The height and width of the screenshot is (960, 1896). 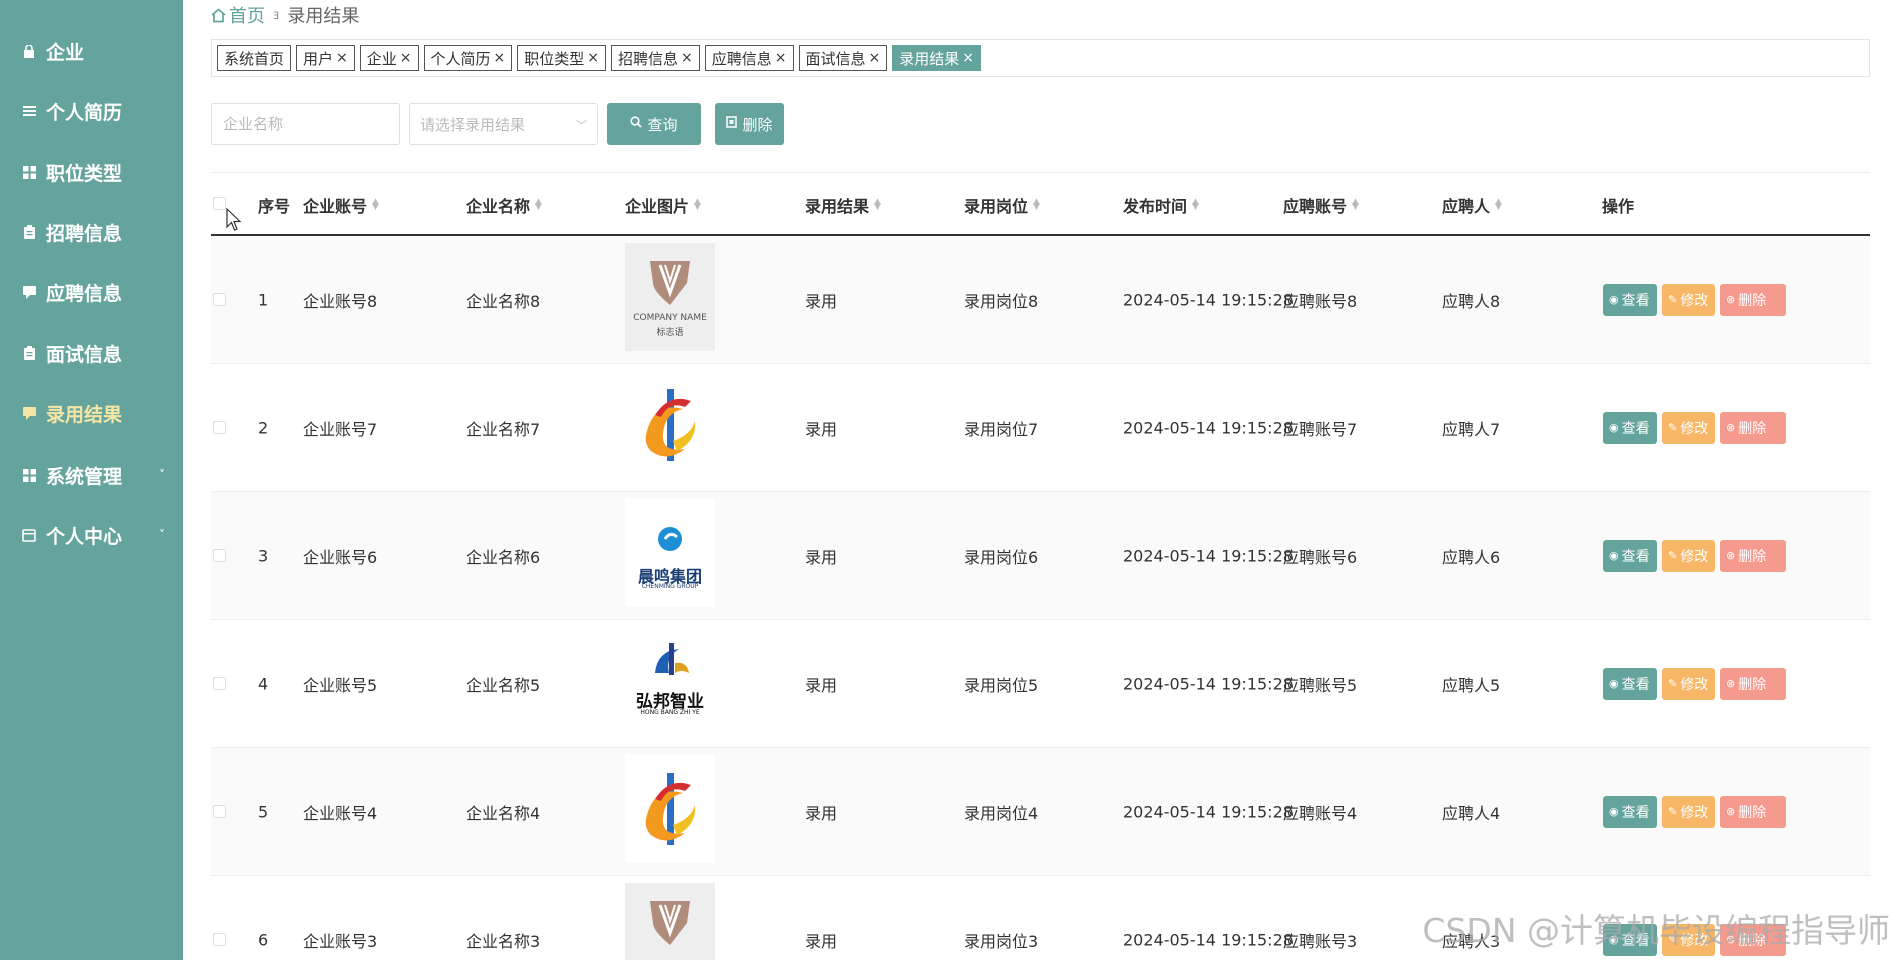 I want to click on flame-logo-icon, so click(x=670, y=425).